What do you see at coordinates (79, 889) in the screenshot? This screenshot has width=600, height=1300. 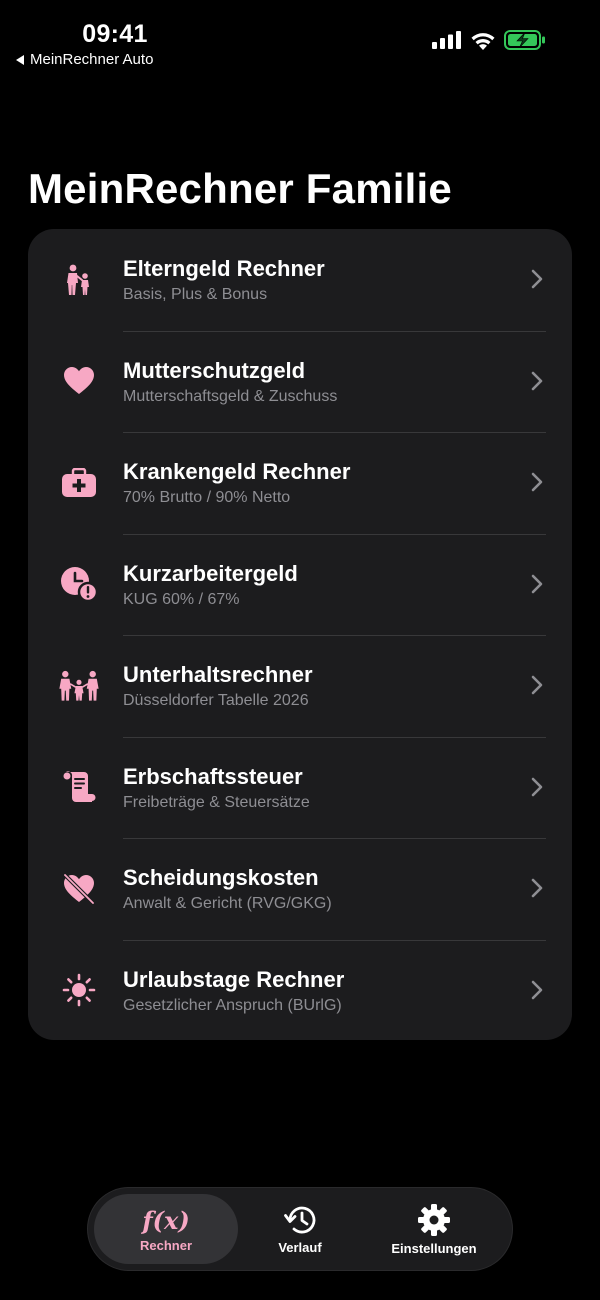 I see `heart-slash-icon` at bounding box center [79, 889].